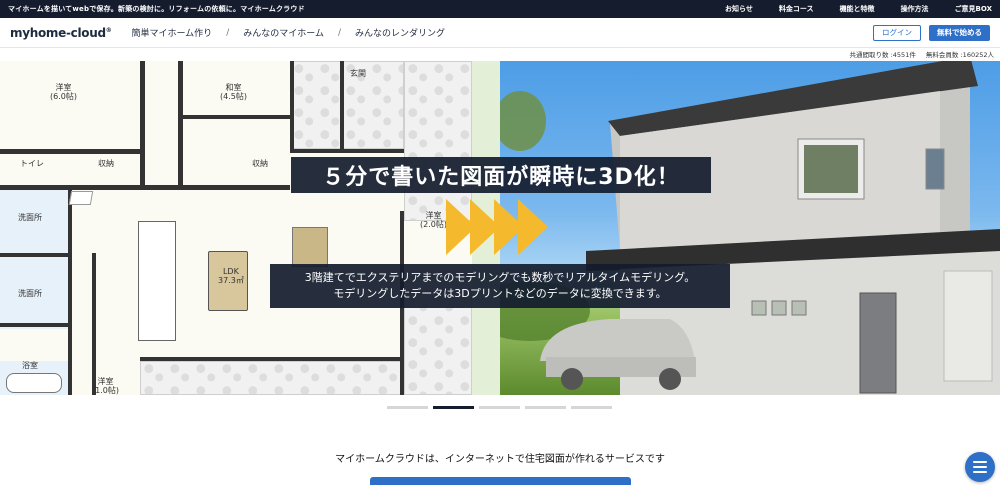  What do you see at coordinates (231, 276) in the screenshot?
I see `room-label: LDK 37.3㎡` at bounding box center [231, 276].